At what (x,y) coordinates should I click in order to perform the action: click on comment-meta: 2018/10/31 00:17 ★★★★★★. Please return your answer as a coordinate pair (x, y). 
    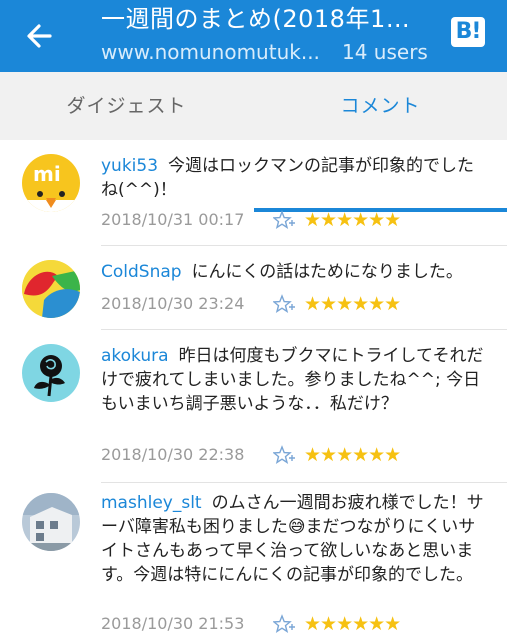
    Looking at the image, I should click on (291, 220).